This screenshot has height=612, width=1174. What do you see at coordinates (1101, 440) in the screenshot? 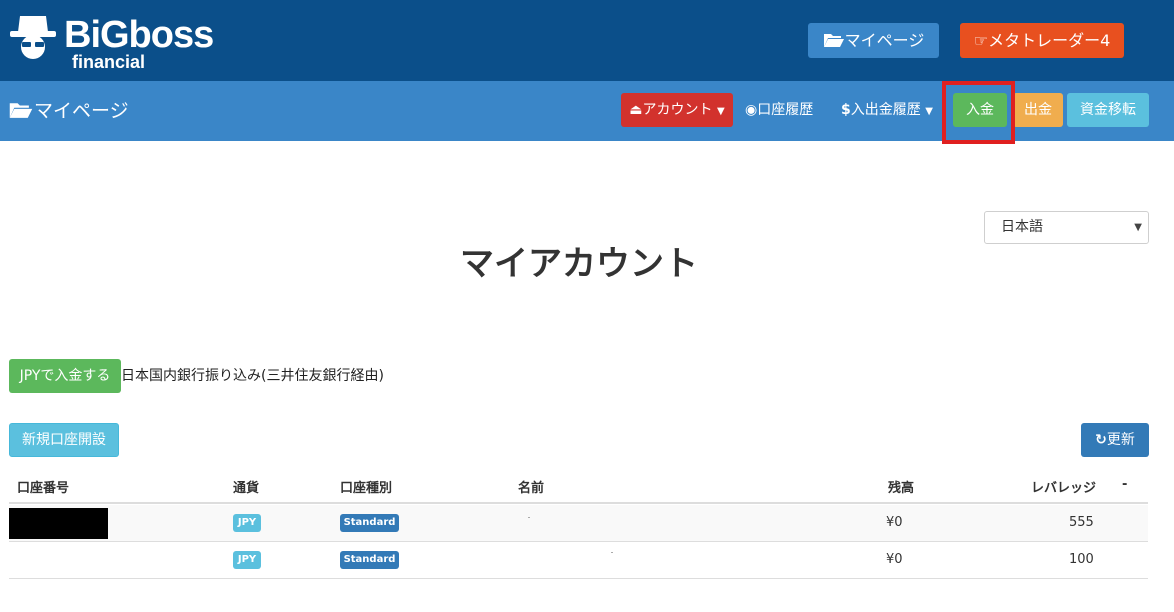
I see `refresh-icon: ↻` at bounding box center [1101, 440].